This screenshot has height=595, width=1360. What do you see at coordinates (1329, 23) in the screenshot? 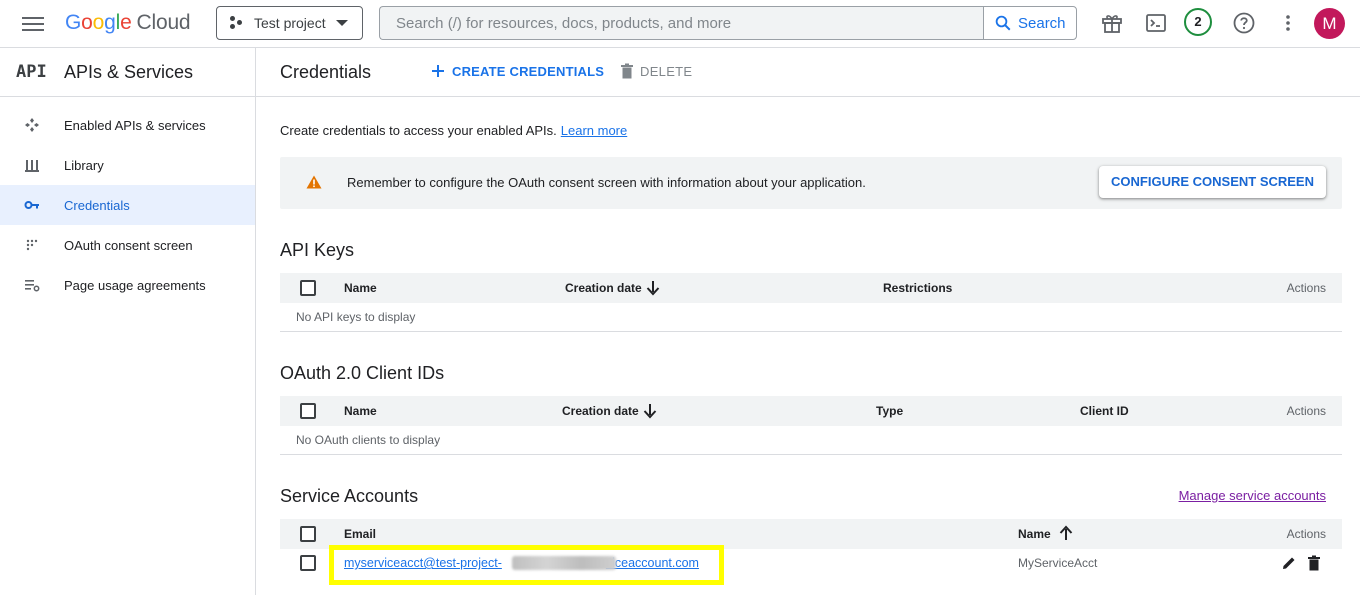
I see `avatar: M` at bounding box center [1329, 23].